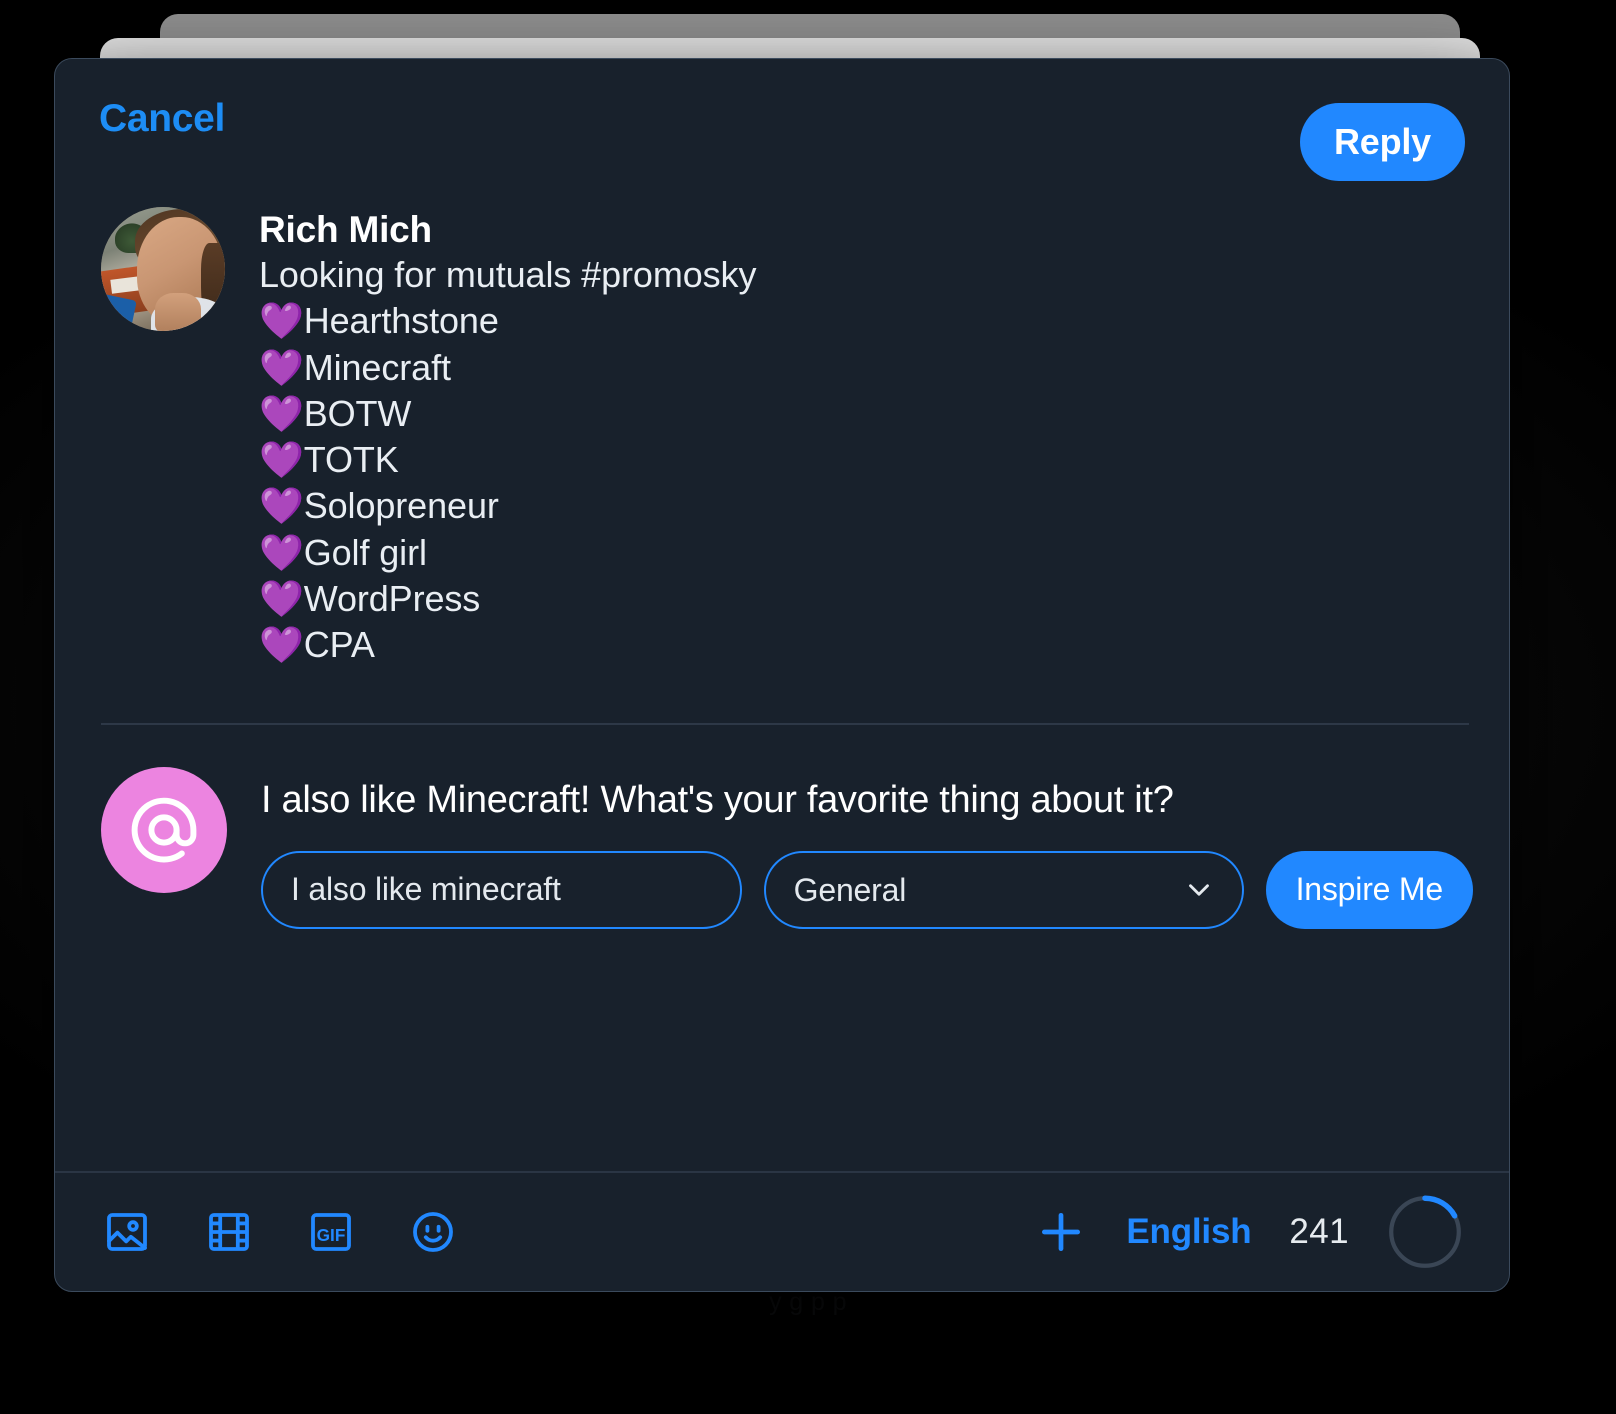  I want to click on background-ghost-text: y g p p, so click(808, 1302).